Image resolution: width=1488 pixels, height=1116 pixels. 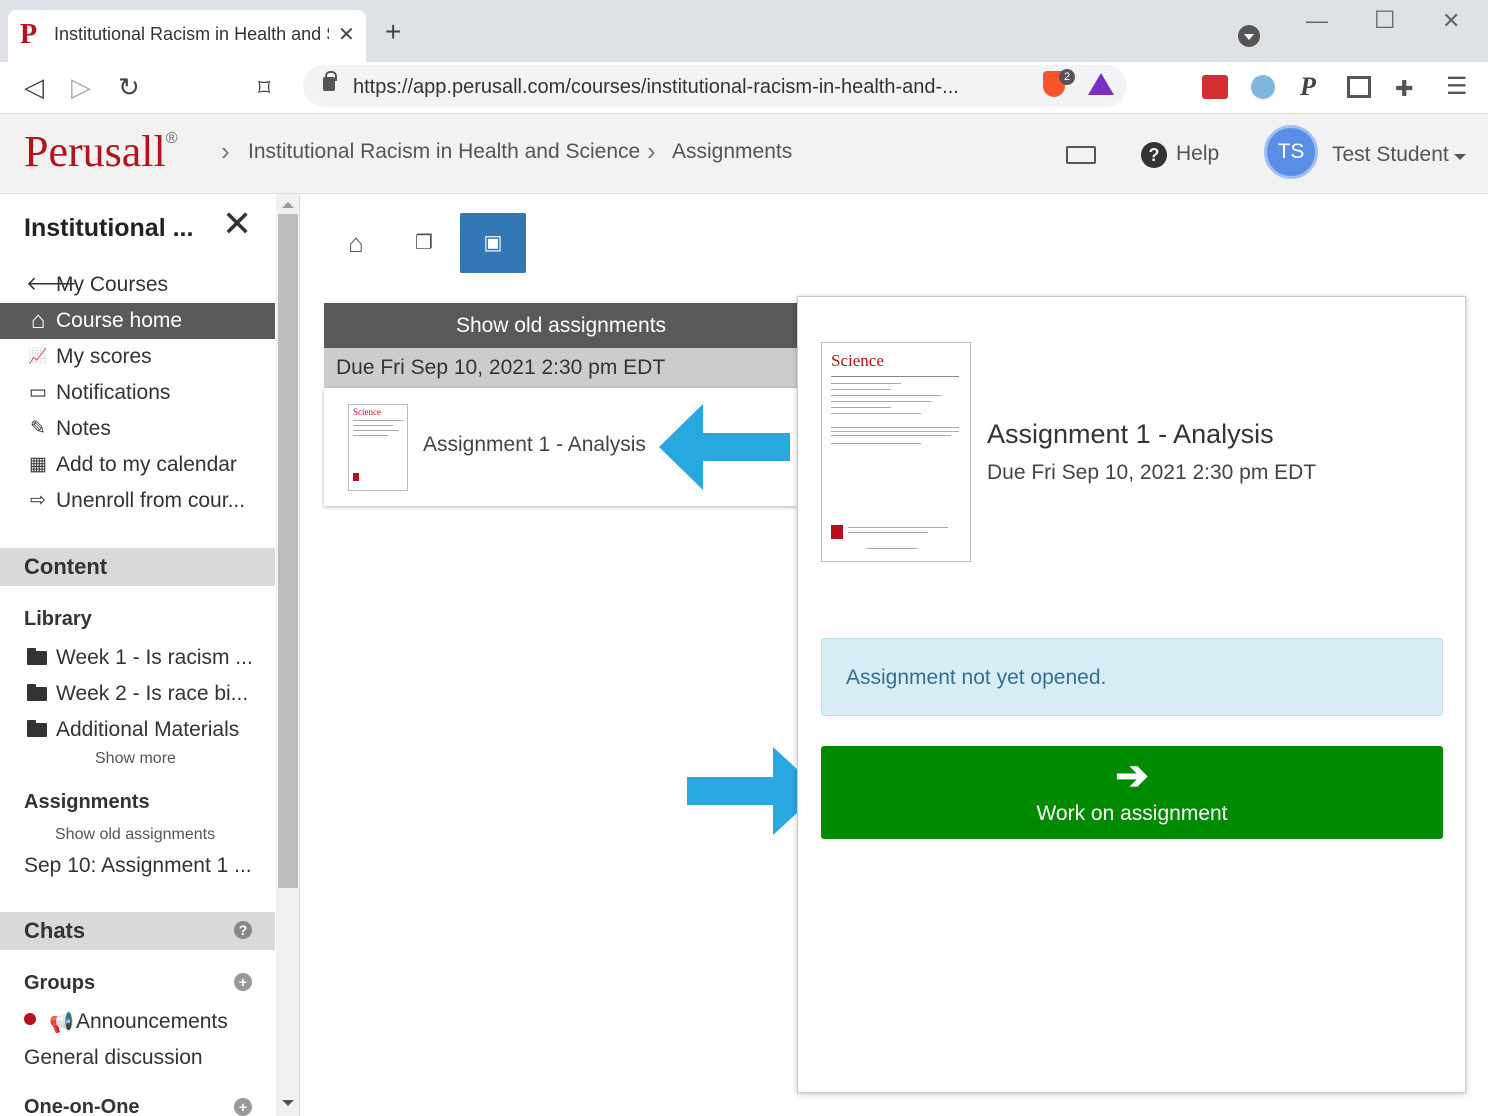 What do you see at coordinates (237, 224) in the screenshot?
I see `close-sidebar-icon: ✕` at bounding box center [237, 224].